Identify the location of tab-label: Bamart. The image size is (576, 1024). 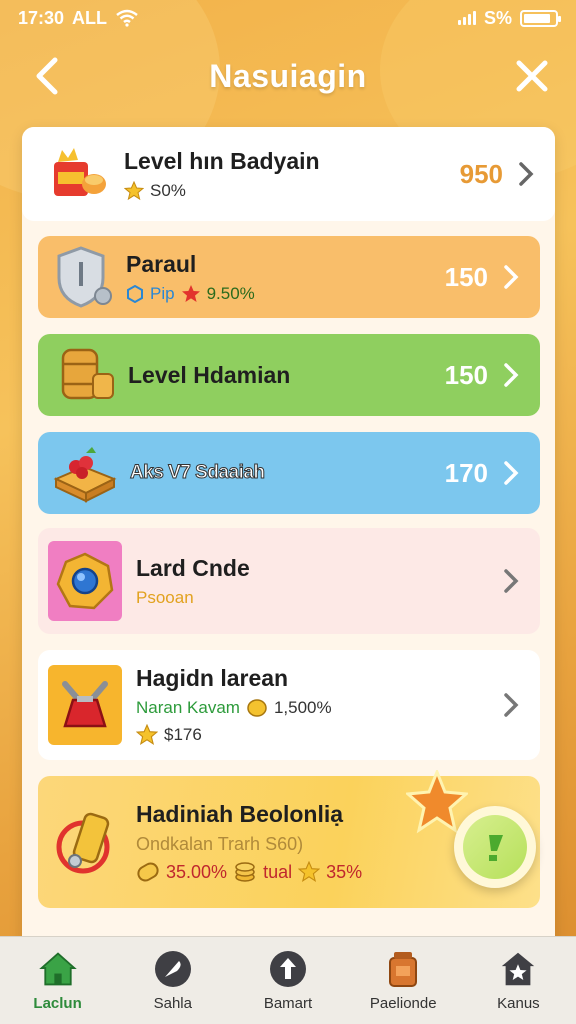
(288, 1003).